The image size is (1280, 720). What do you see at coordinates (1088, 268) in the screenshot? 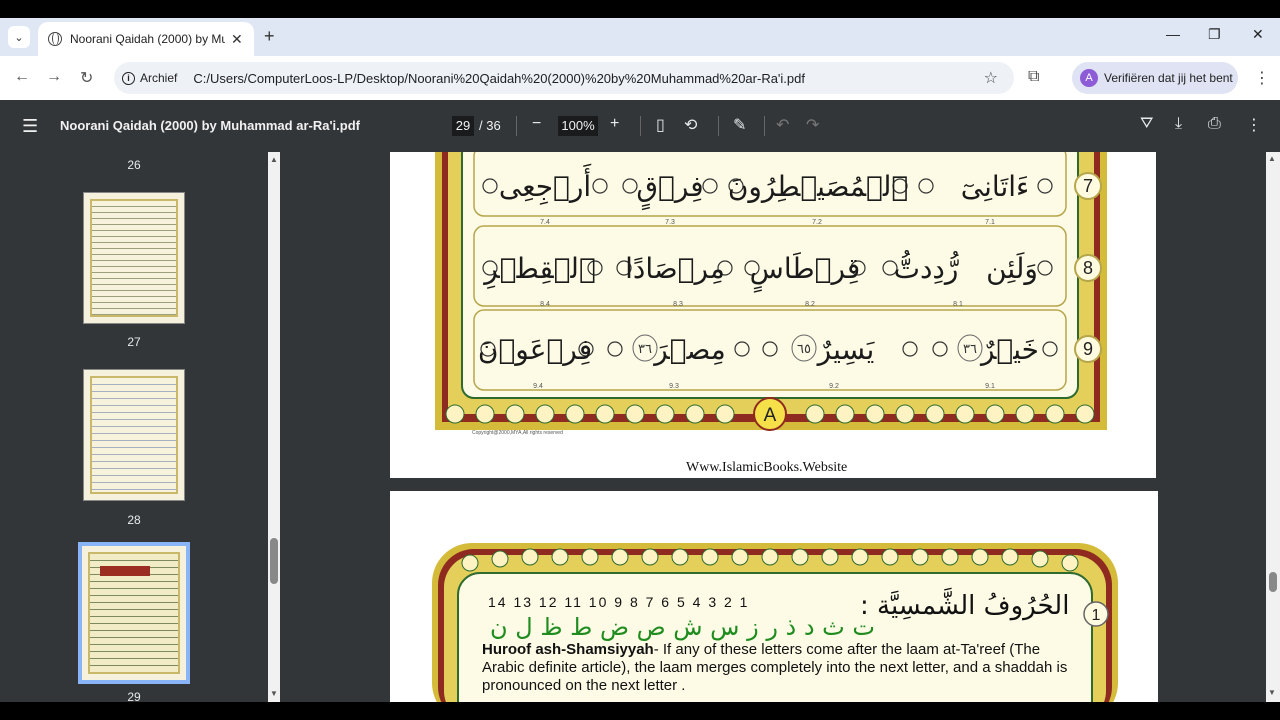
I see `row-number-8: 8` at bounding box center [1088, 268].